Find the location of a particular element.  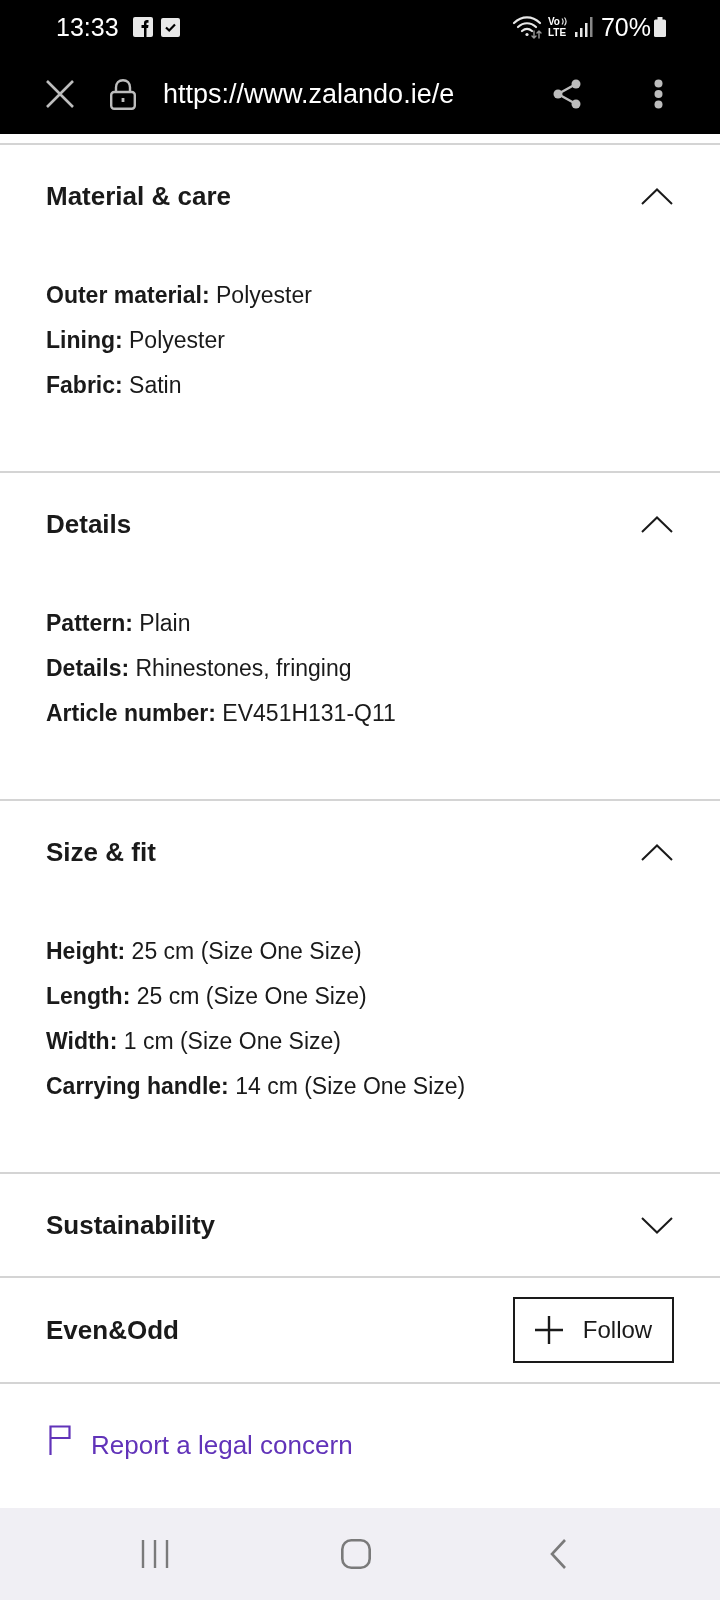

battery-percentage: 70% is located at coordinates (625, 27).